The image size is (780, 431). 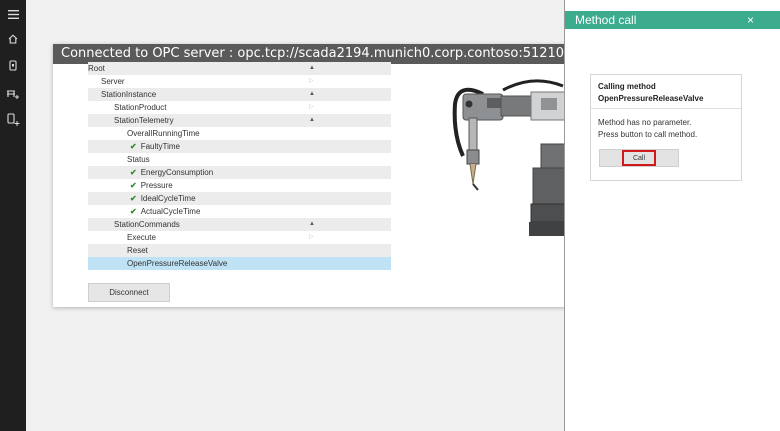 I want to click on nav-rail, so click(x=13, y=215).